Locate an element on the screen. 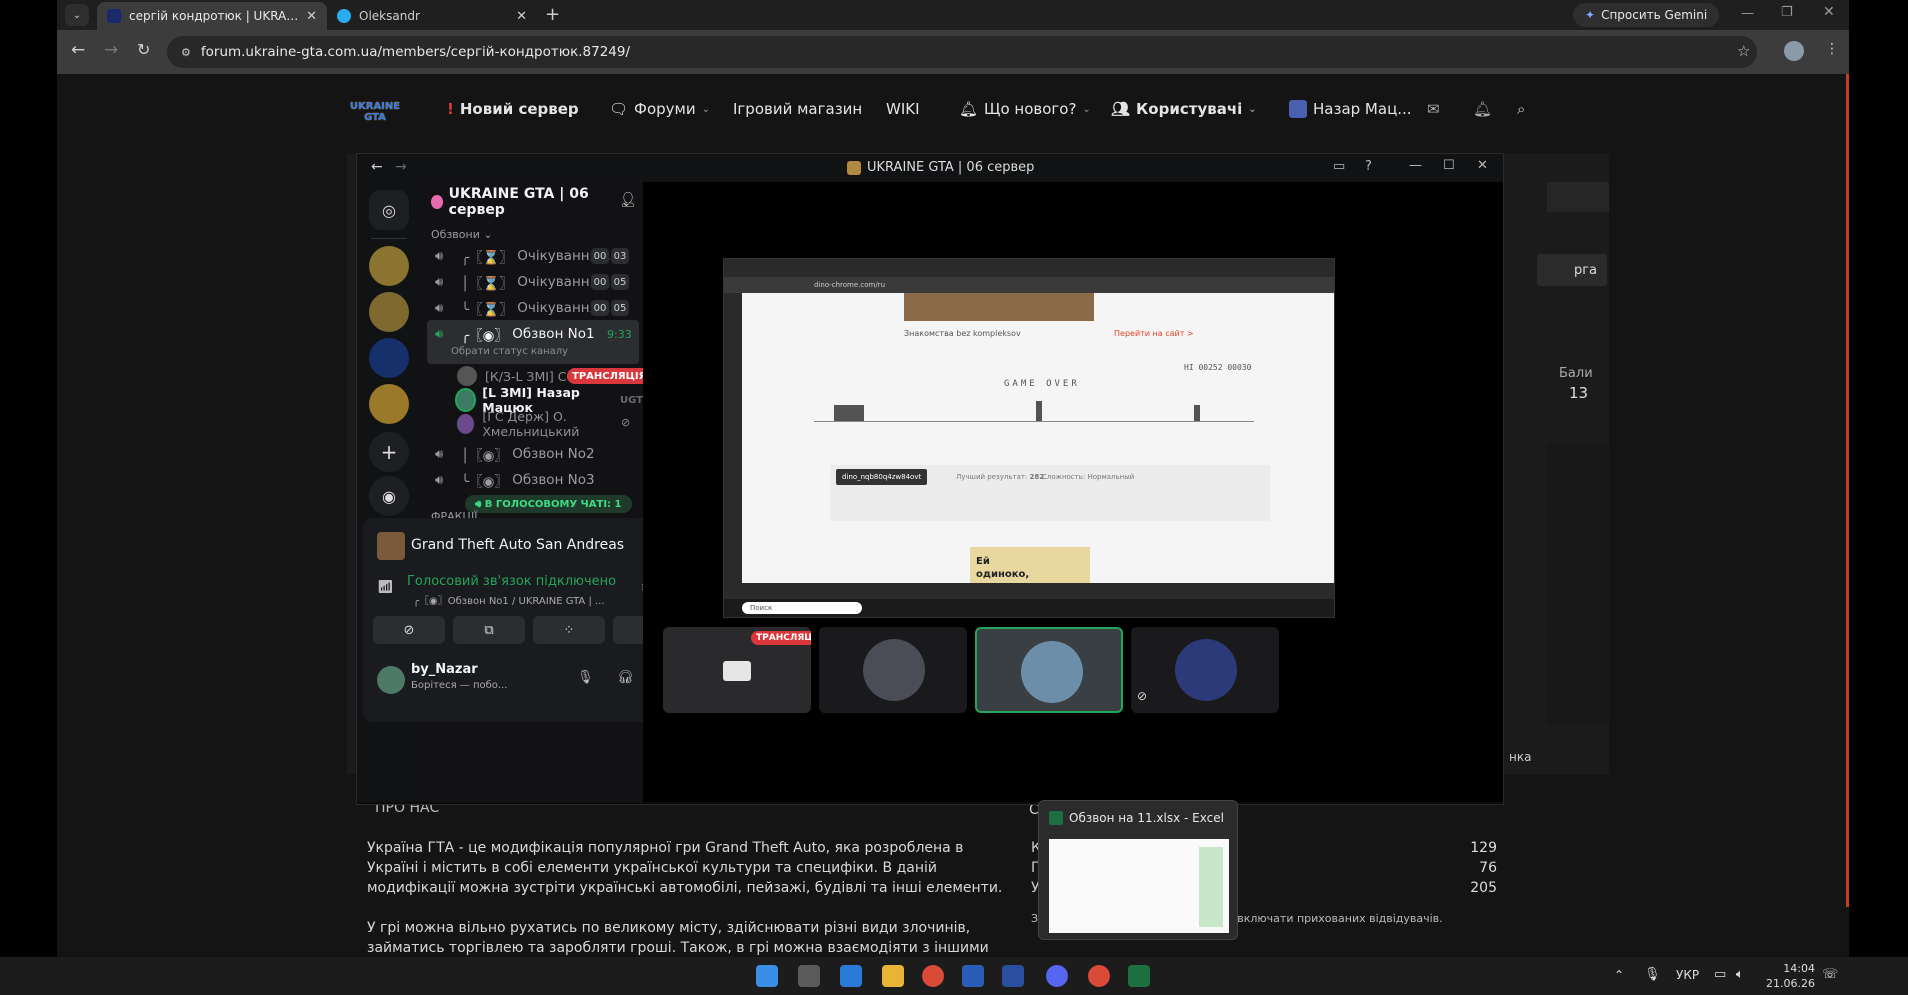  discord-icon is located at coordinates (1057, 976).